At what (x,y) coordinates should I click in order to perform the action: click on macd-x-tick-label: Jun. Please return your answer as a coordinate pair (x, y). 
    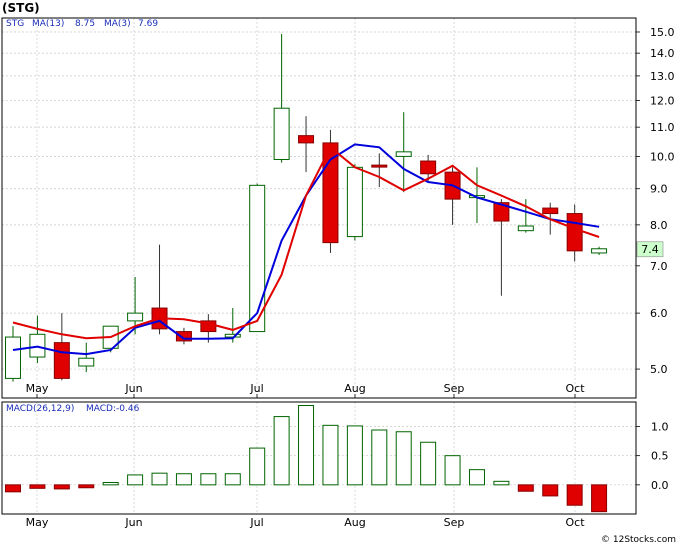
    Looking at the image, I should click on (133, 522).